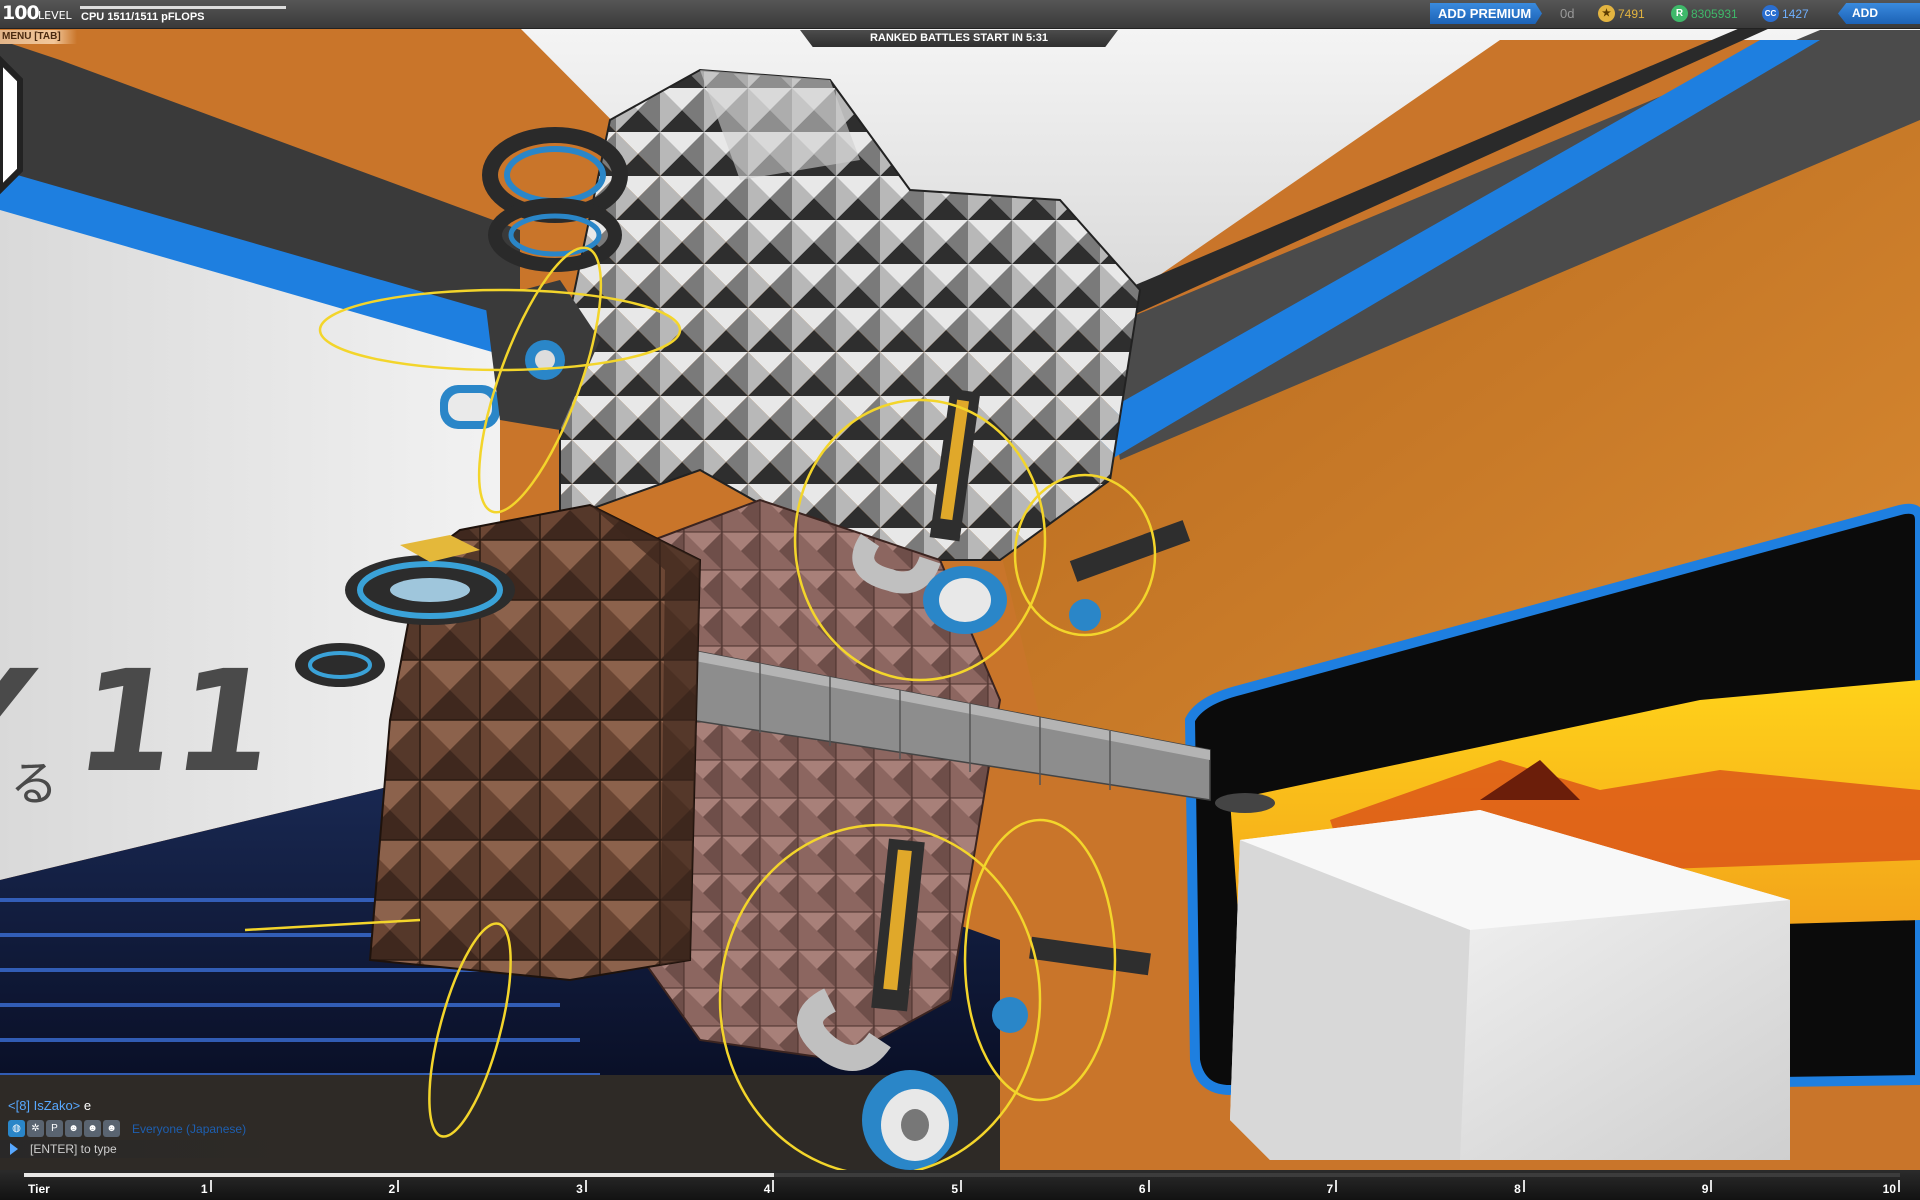 The height and width of the screenshot is (1200, 1920). What do you see at coordinates (21, 13) in the screenshot?
I see `player-level-value: 100` at bounding box center [21, 13].